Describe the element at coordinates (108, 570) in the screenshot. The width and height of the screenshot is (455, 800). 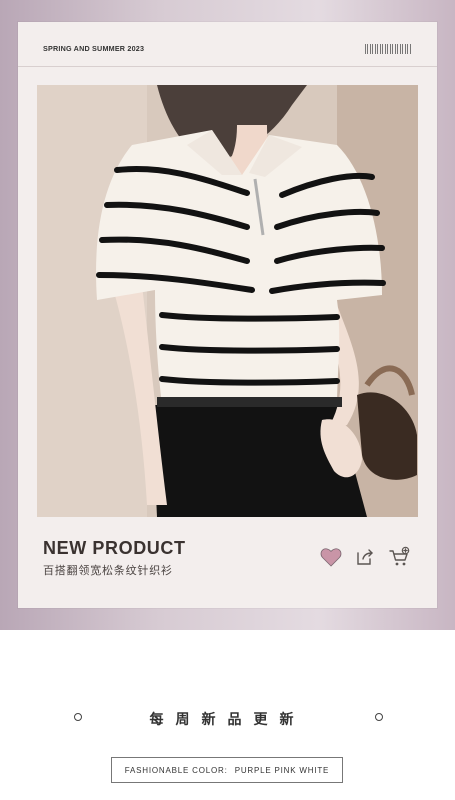
I see `product-subtitle: 百搭翻领宽松条纹针织衫` at that location.